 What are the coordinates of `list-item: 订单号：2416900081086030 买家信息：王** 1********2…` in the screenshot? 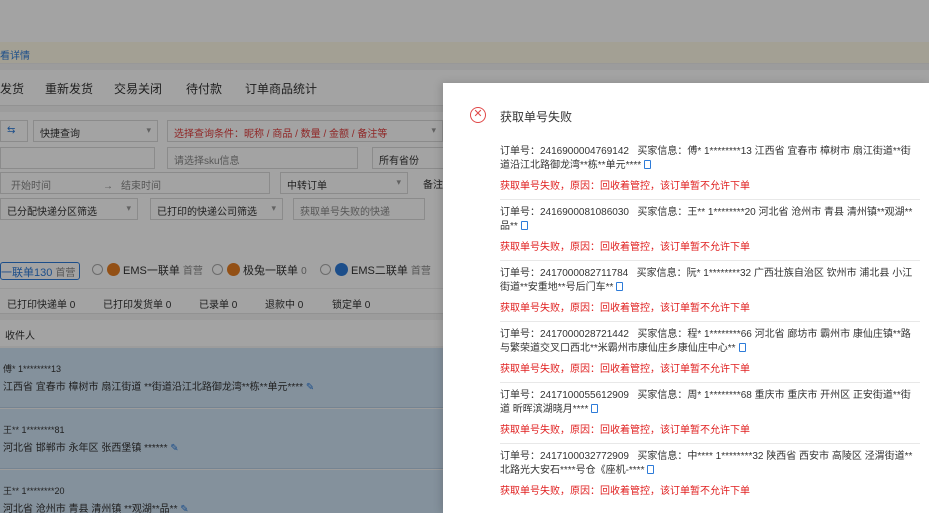 It's located at (710, 230).